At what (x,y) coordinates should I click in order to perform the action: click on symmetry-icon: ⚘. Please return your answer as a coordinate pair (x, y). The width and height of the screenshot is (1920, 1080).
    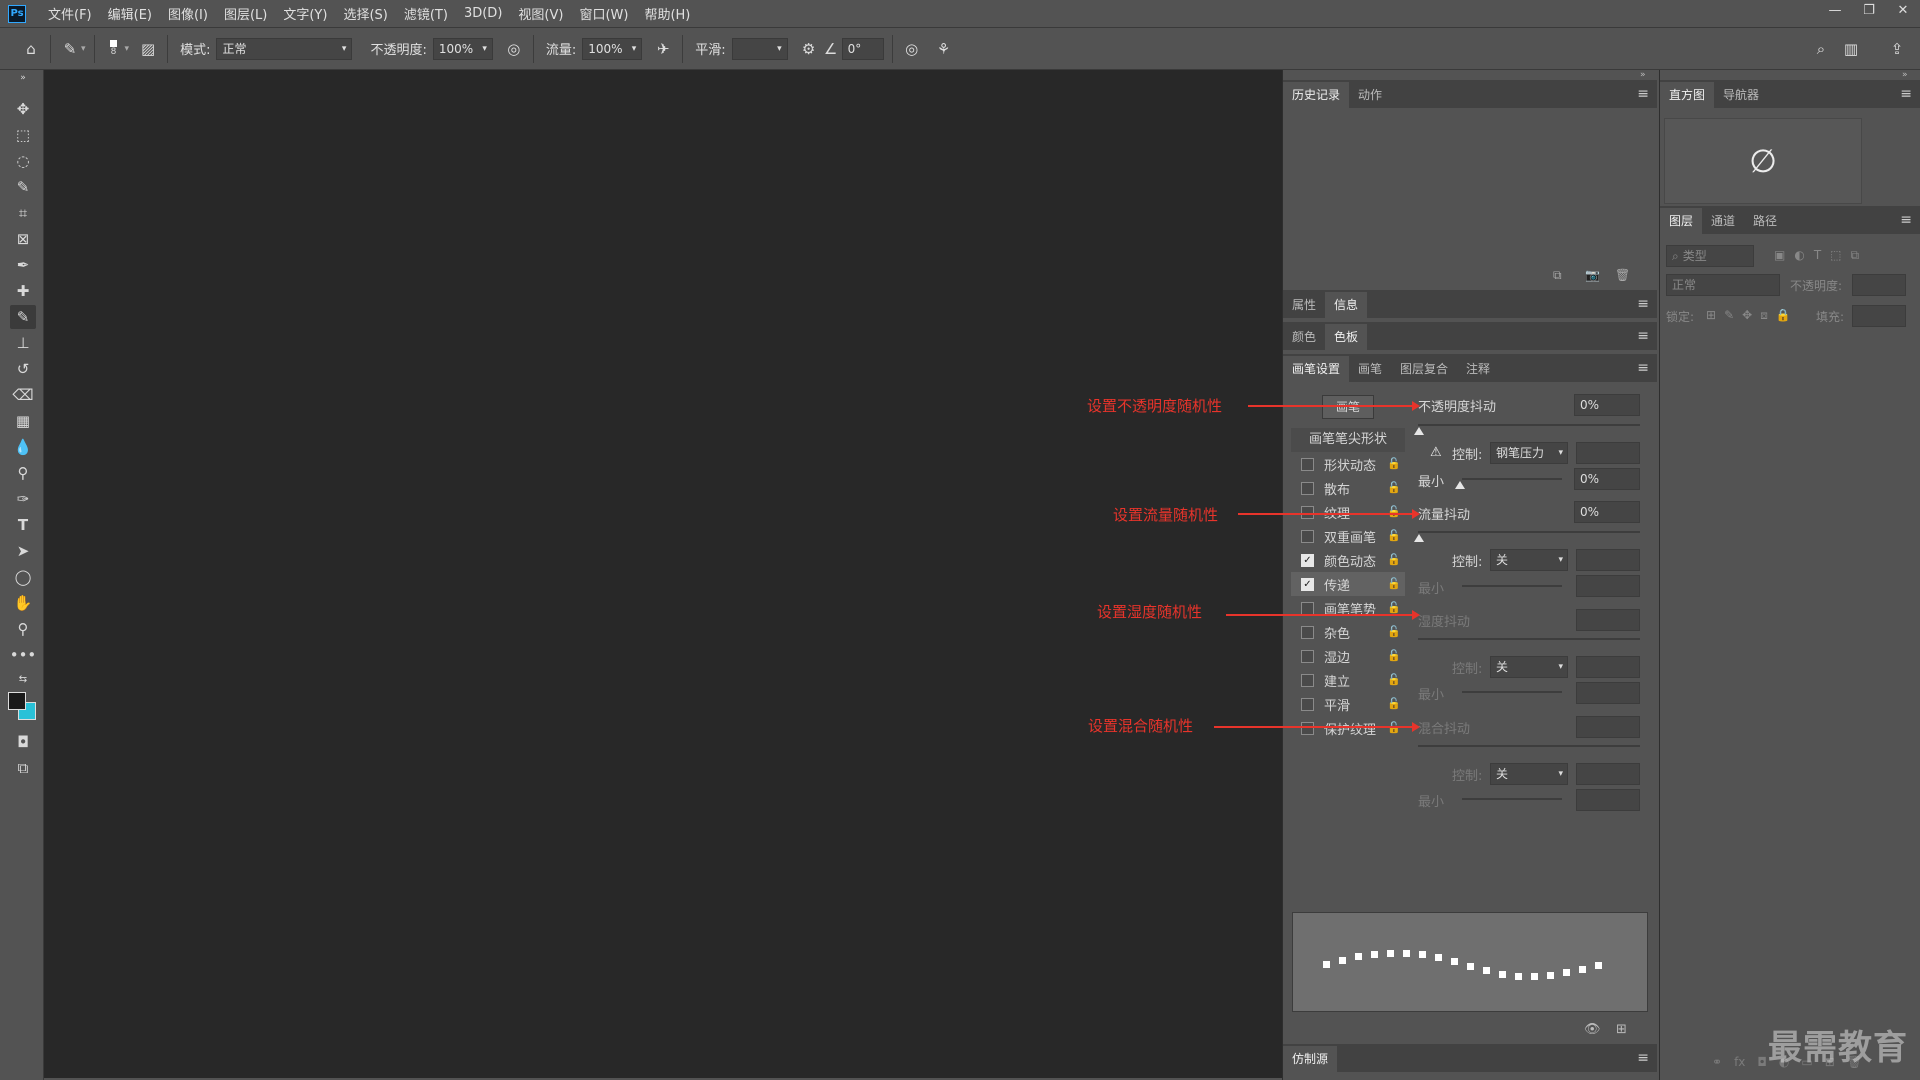
    Looking at the image, I should click on (944, 49).